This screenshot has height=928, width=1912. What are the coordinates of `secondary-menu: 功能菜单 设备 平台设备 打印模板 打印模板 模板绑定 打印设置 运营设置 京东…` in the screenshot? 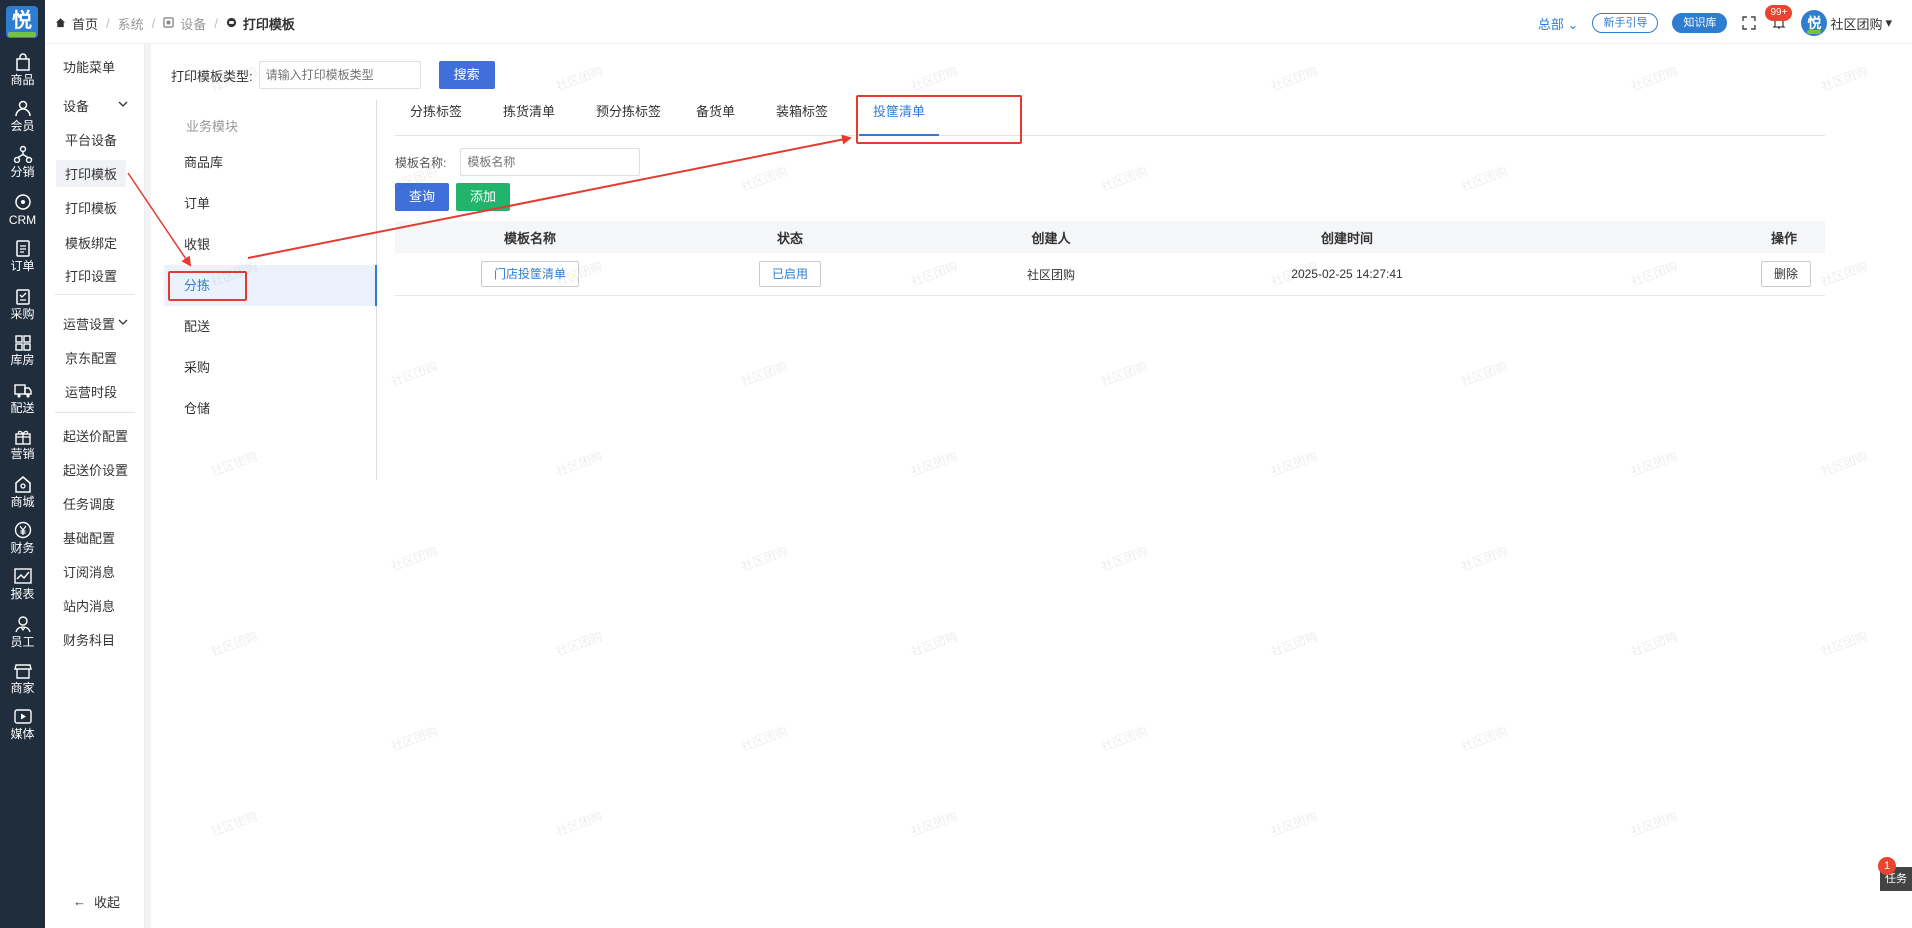 It's located at (95, 486).